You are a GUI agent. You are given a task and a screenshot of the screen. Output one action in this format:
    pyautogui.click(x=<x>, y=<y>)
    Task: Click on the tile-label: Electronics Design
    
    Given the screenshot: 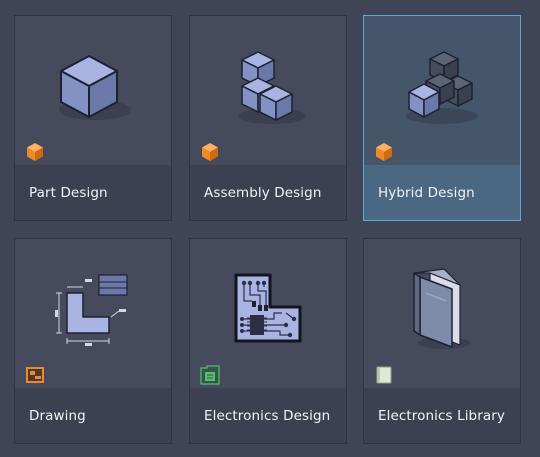 What is the action you would take?
    pyautogui.click(x=267, y=415)
    